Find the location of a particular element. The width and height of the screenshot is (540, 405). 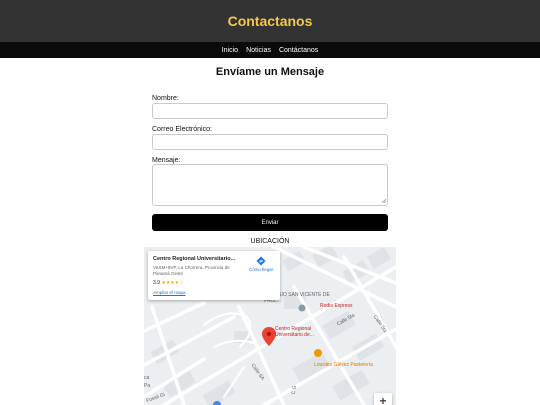

directions-label: Cómo llegar is located at coordinates (261, 269).